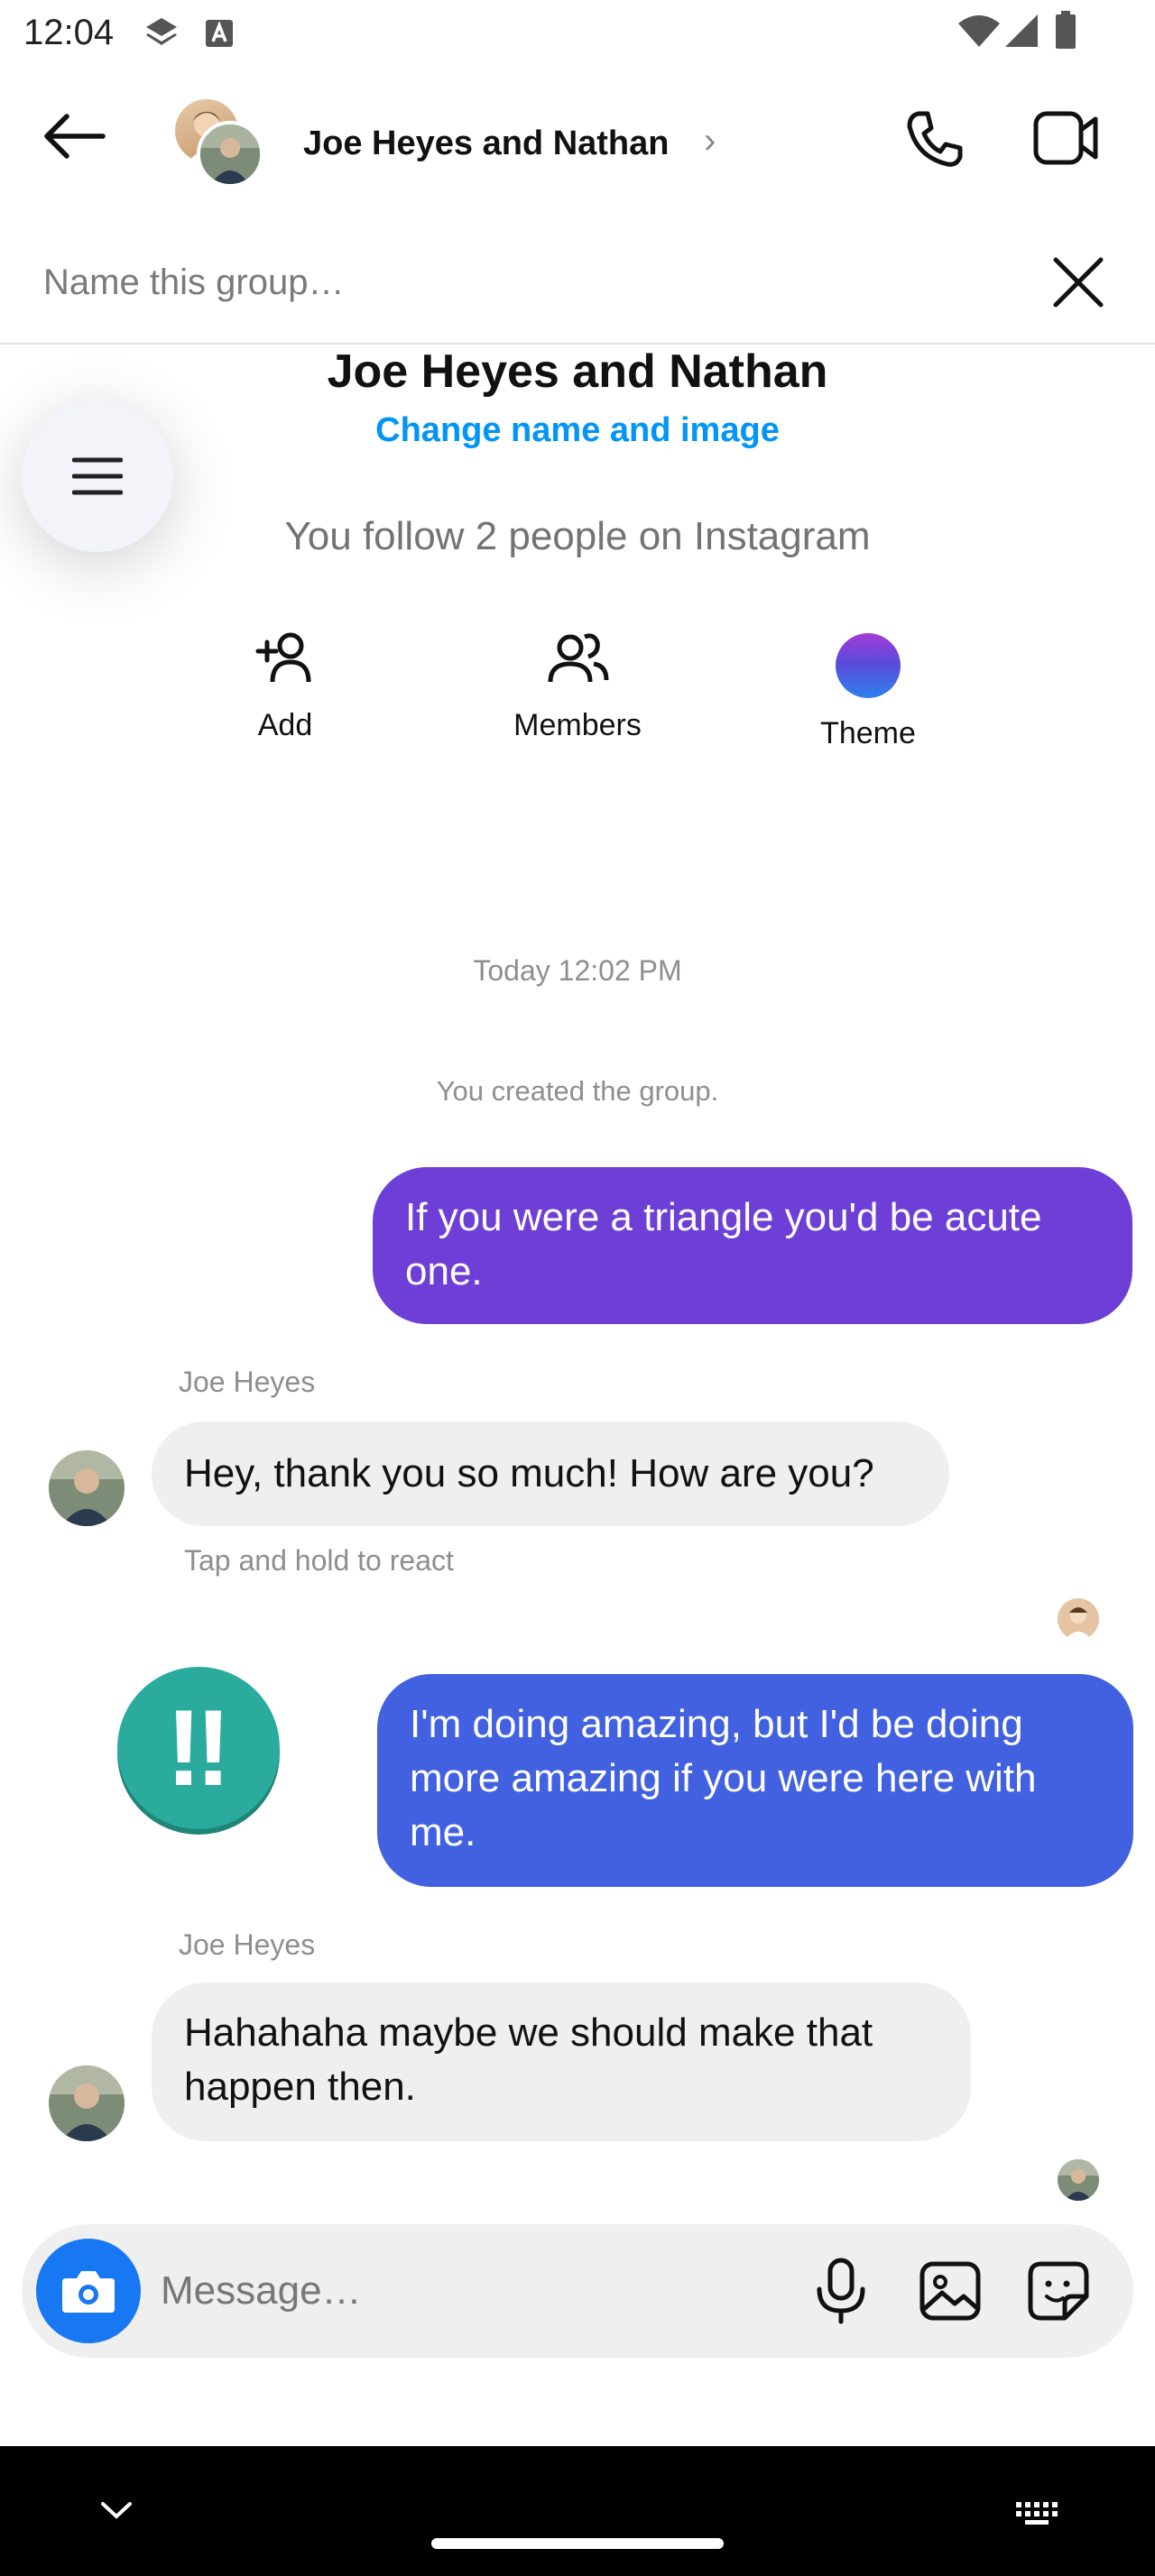 Image resolution: width=1155 pixels, height=2576 pixels. What do you see at coordinates (219, 33) in the screenshot?
I see `keyboard-a-icon` at bounding box center [219, 33].